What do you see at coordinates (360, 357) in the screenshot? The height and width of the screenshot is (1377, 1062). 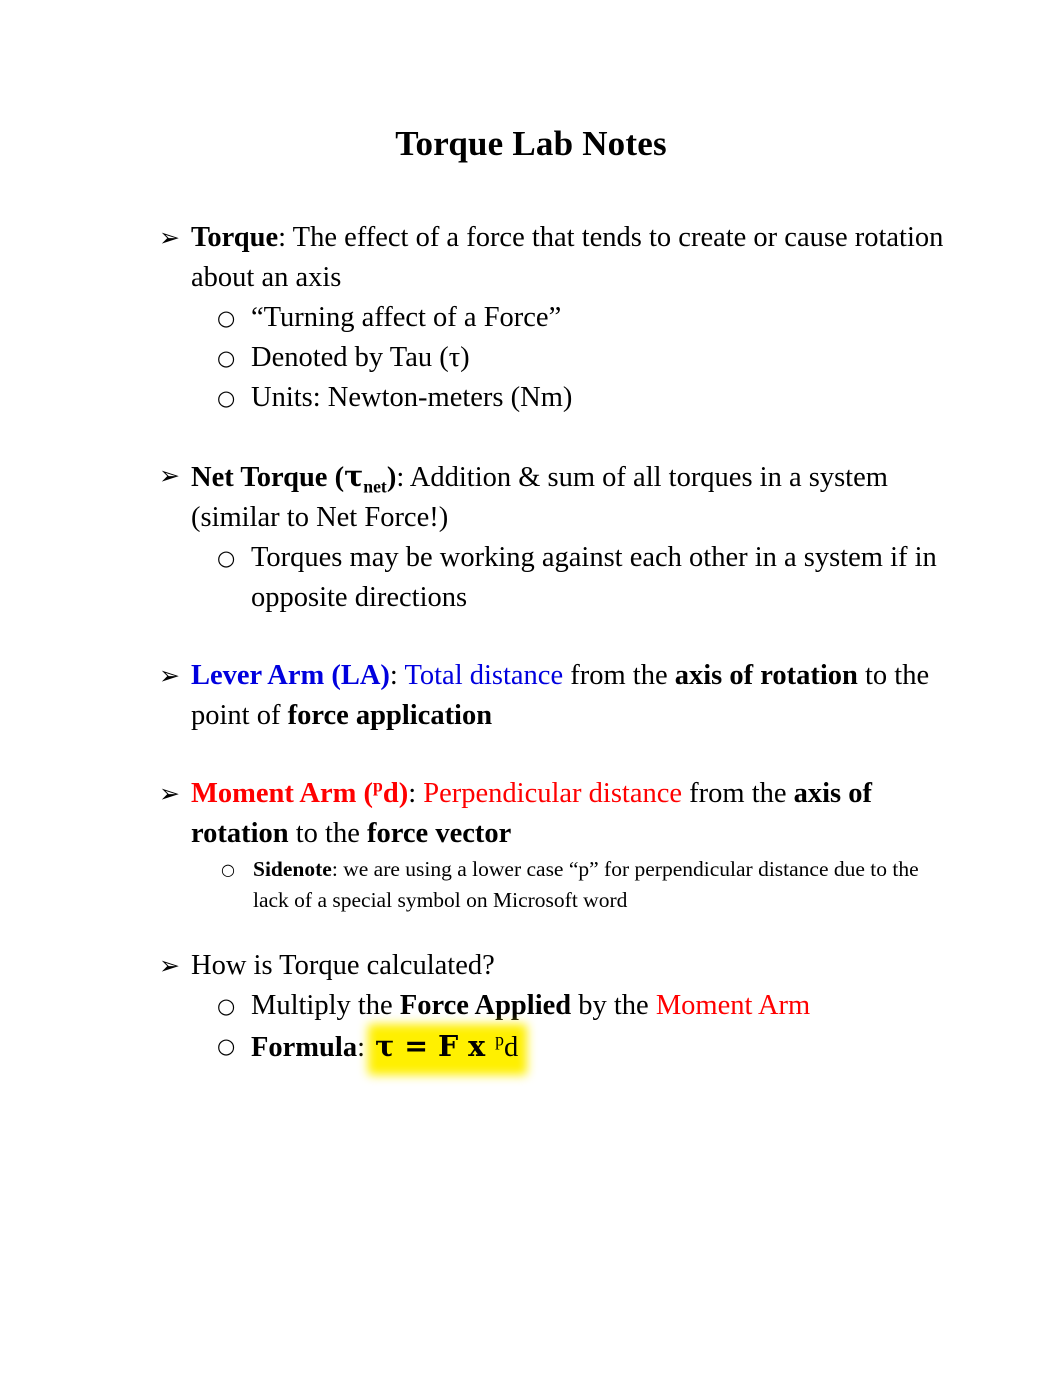 I see `torque-sub-text: Denoted by Tau (τ)` at bounding box center [360, 357].